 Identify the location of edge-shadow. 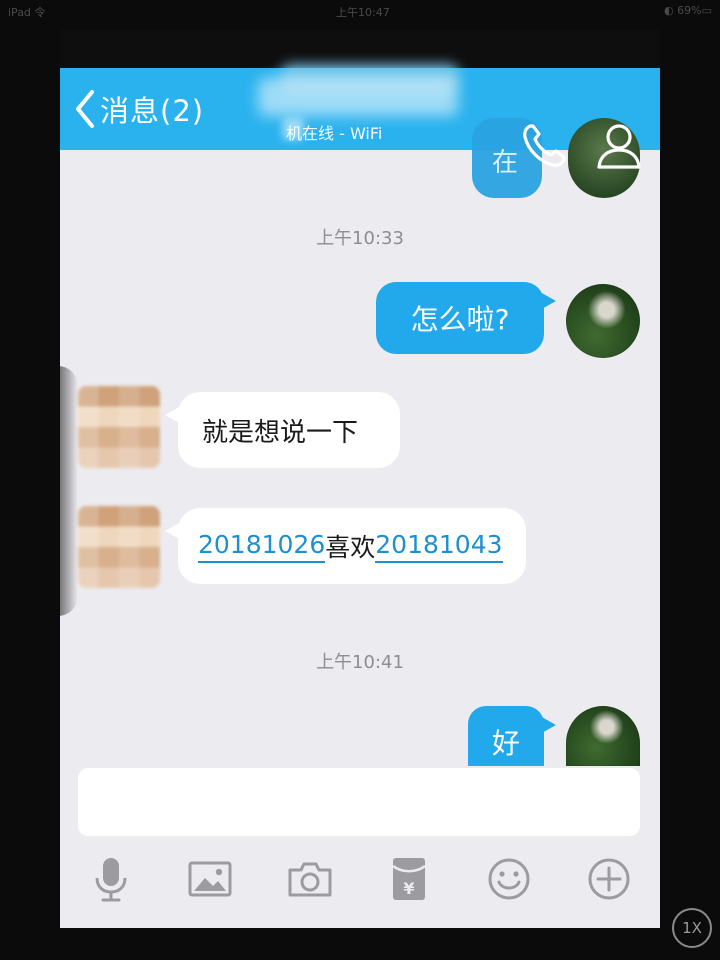
(69, 491).